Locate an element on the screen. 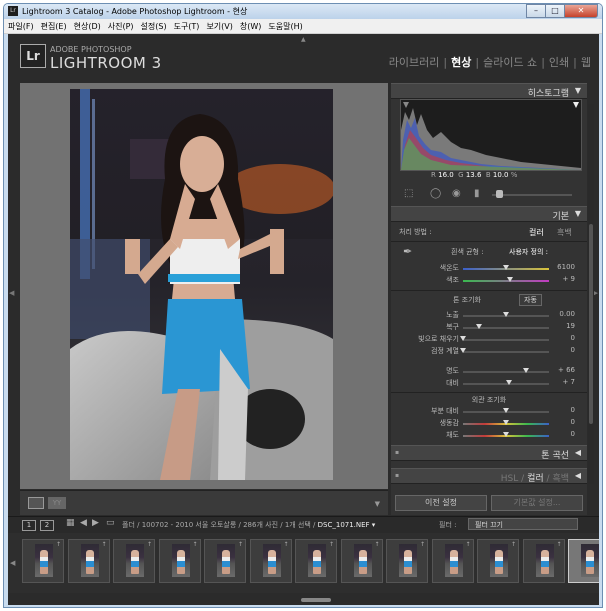 Image resolution: width=606 pixels, height=611 pixels. color-tab: 컬러 is located at coordinates (535, 479).